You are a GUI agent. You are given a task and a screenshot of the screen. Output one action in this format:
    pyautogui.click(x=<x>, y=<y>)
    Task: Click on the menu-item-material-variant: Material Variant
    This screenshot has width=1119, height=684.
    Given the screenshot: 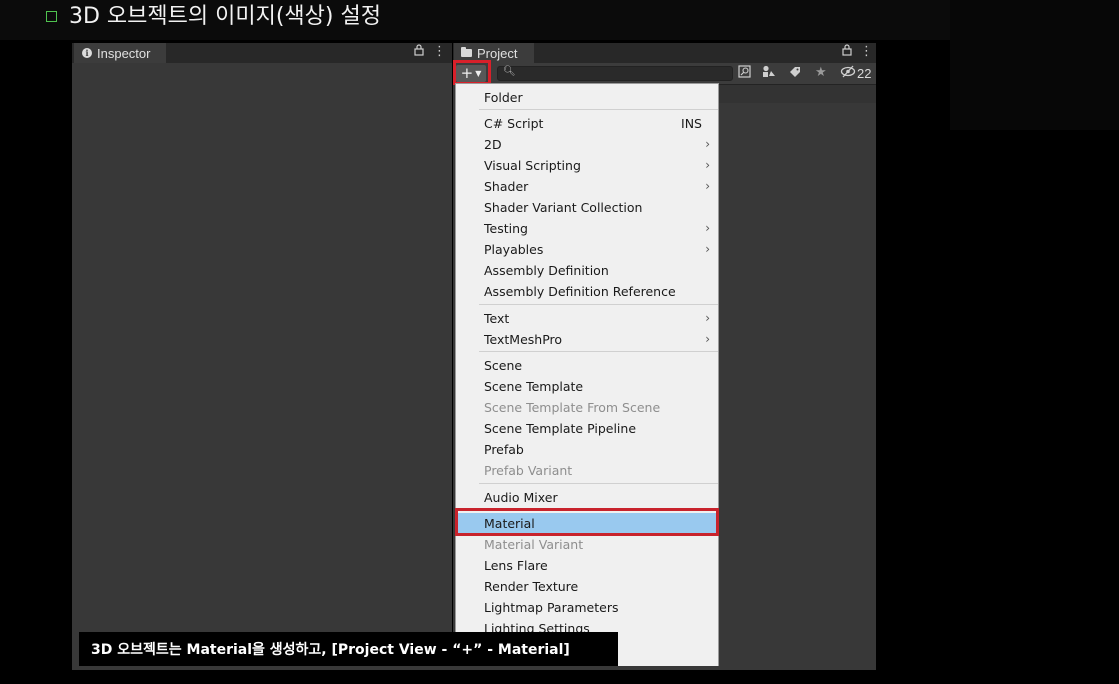 What is the action you would take?
    pyautogui.click(x=534, y=544)
    